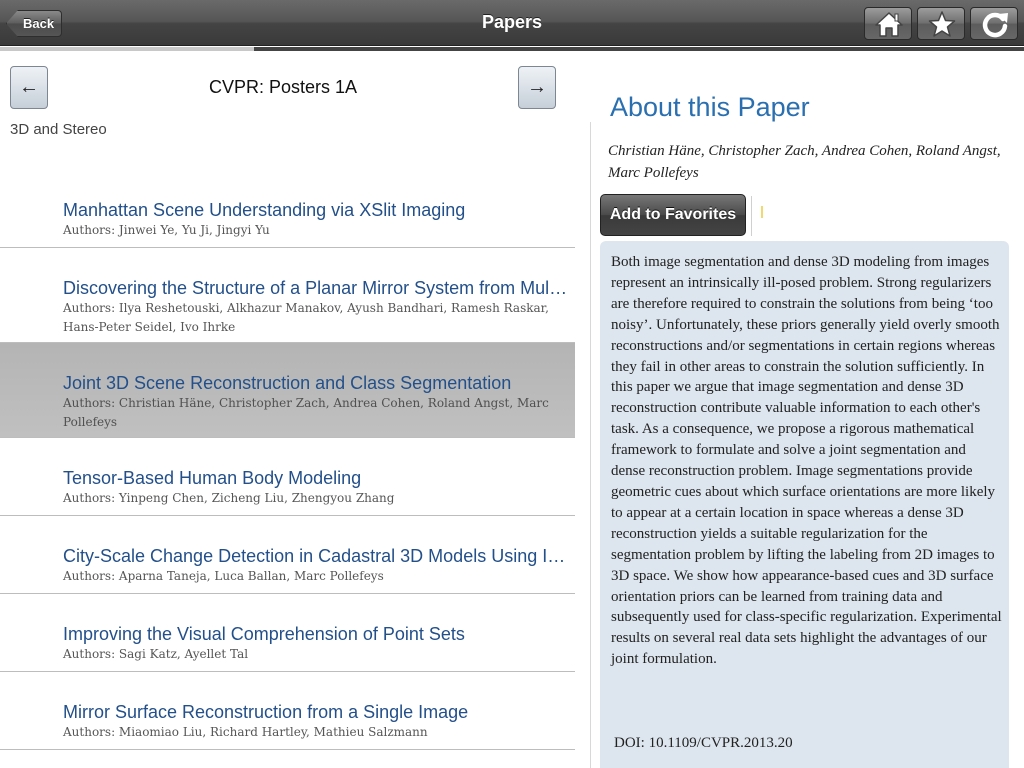  What do you see at coordinates (703, 743) in the screenshot?
I see `doi-label: DOI: 10.1109/CVPR.2013.20` at bounding box center [703, 743].